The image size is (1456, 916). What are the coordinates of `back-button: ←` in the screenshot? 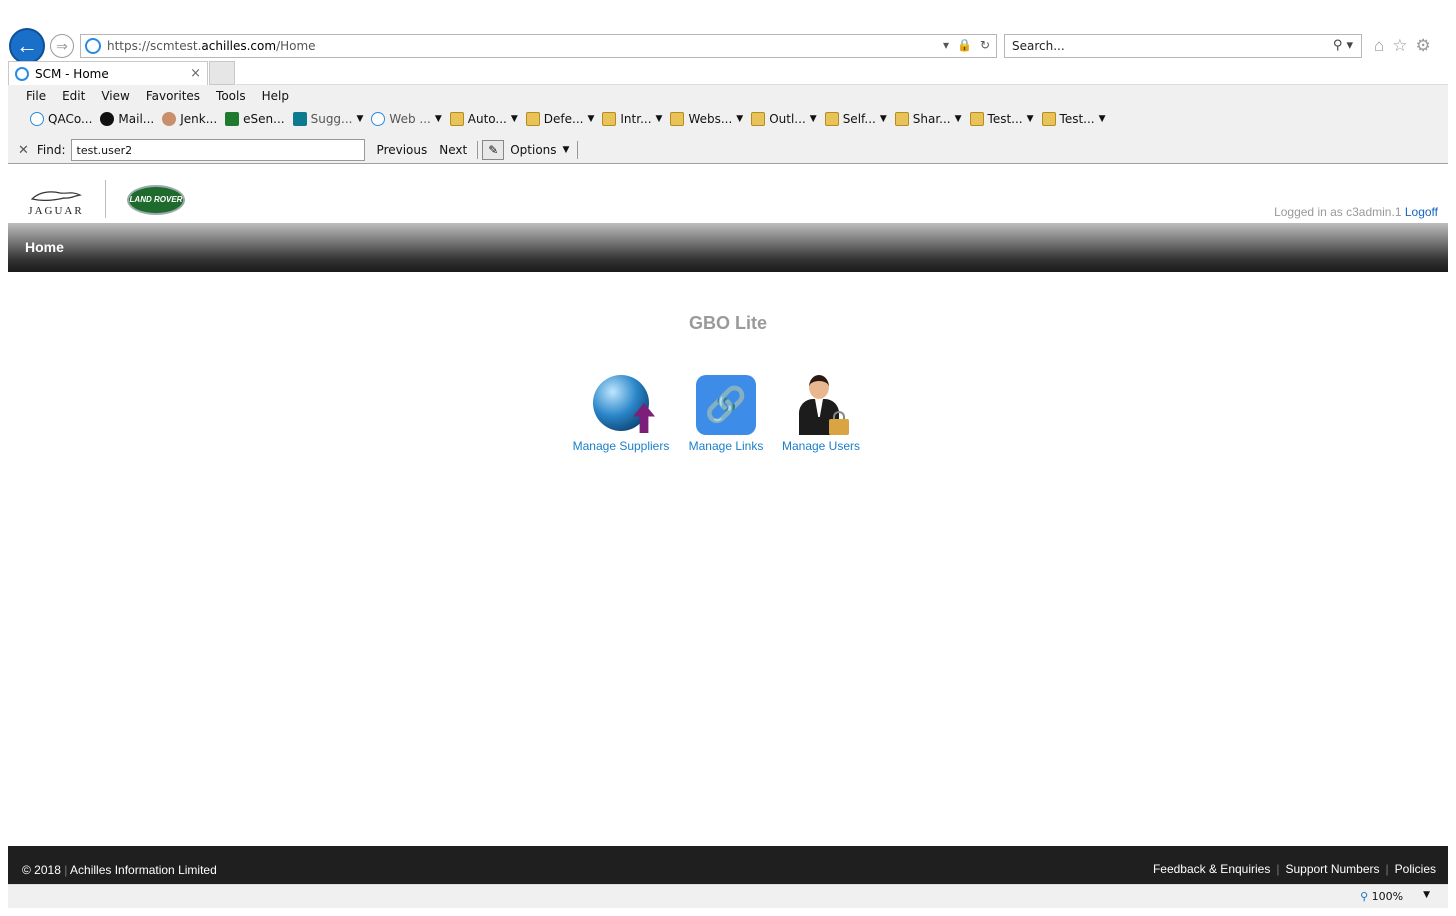 It's located at (27, 46).